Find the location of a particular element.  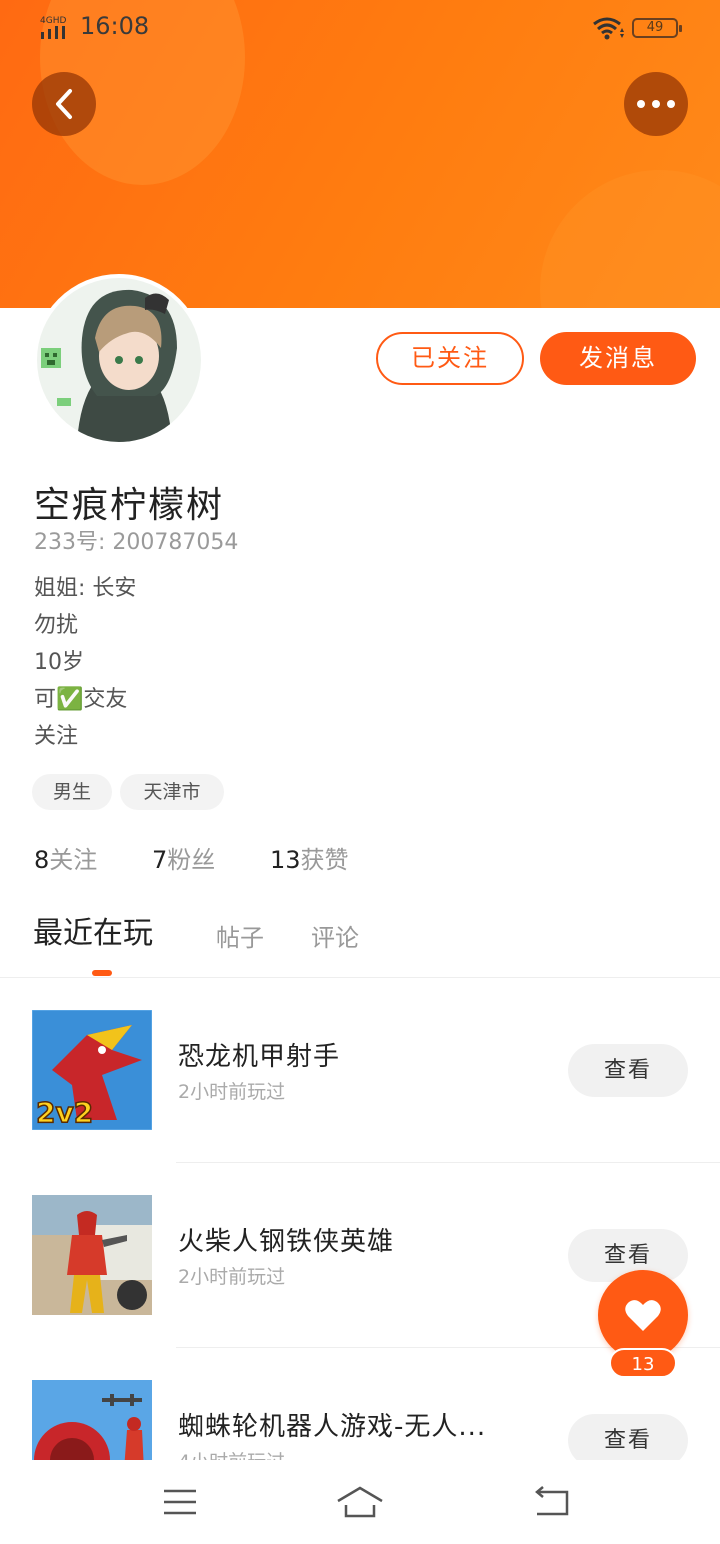

menu-button is located at coordinates (180, 1502).